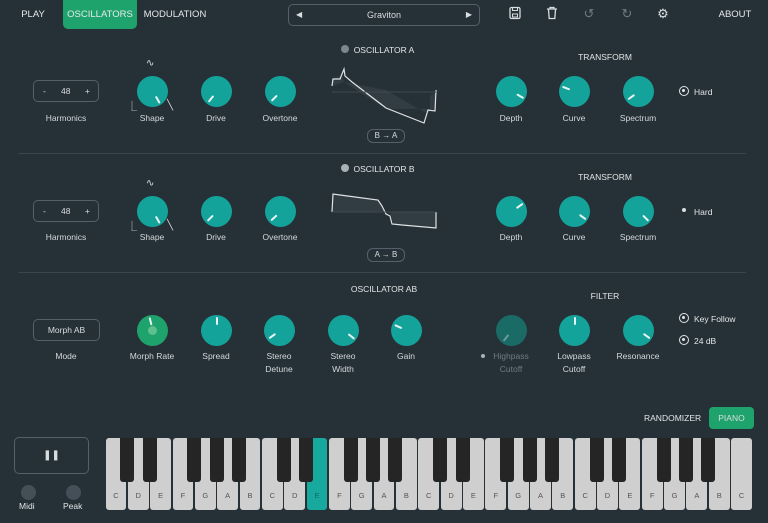 The image size is (768, 523). What do you see at coordinates (216, 91) in the screenshot?
I see `osc-a-drive-knob` at bounding box center [216, 91].